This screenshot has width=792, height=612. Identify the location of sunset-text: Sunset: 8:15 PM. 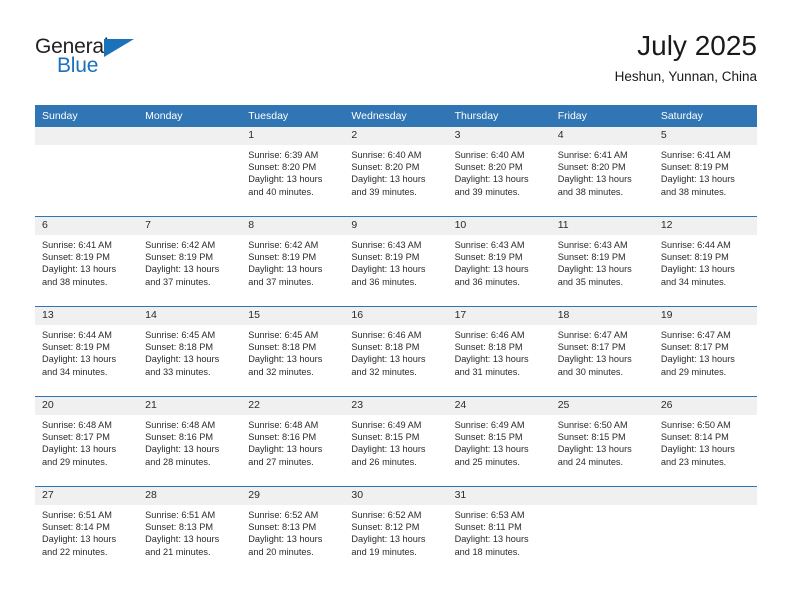
(385, 437).